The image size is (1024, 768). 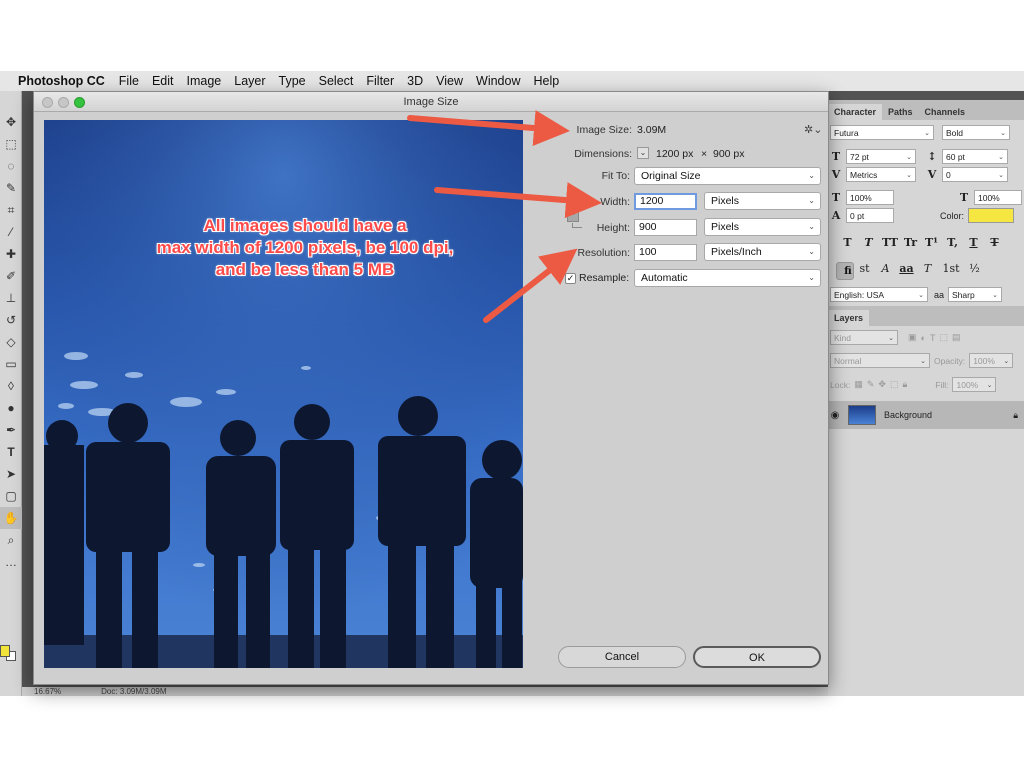 I want to click on dimensions-unit-chevron-icon: ⌄, so click(x=643, y=153).